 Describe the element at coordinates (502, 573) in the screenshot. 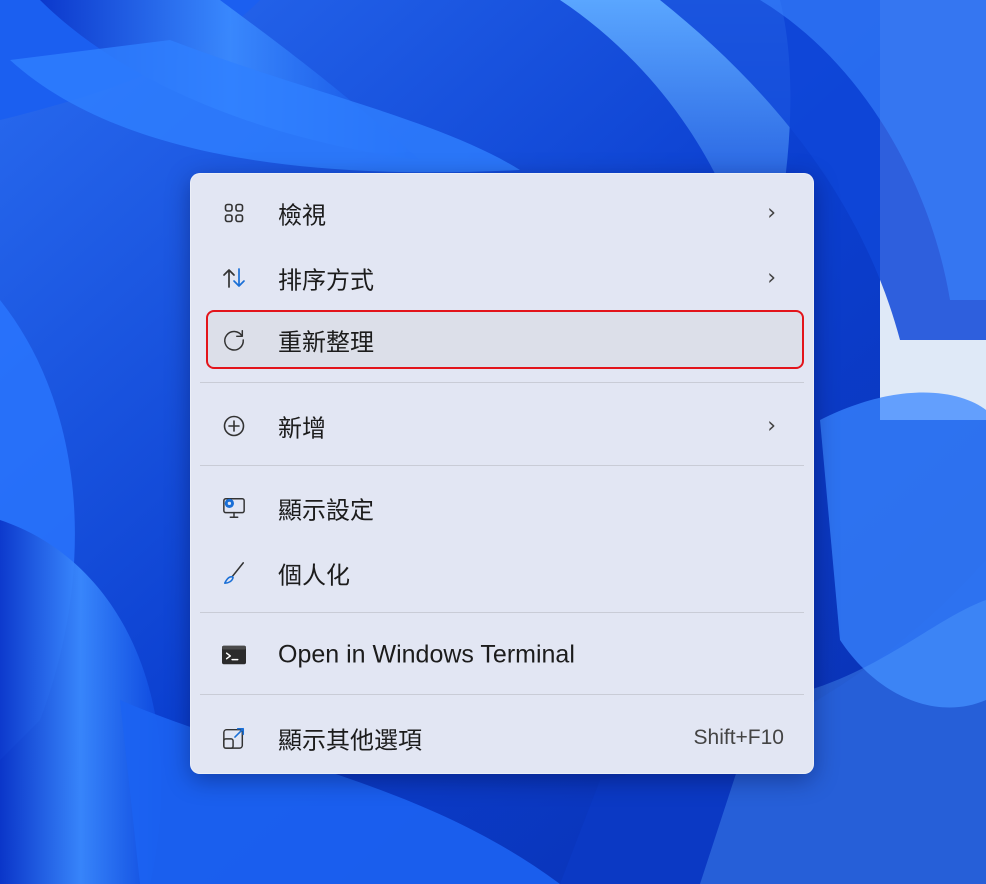

I see `menu-item-personalize: 個人化` at that location.